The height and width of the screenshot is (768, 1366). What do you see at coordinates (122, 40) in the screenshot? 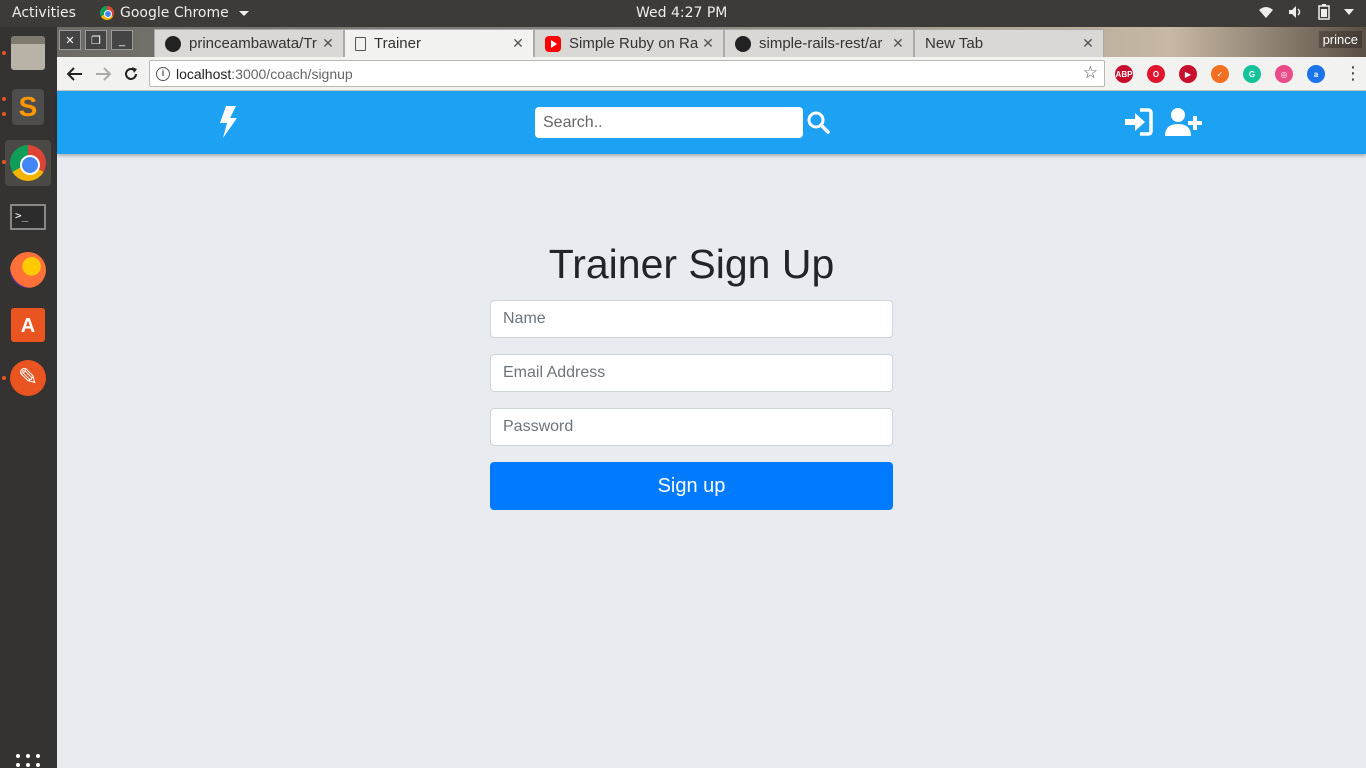
I see `minimize-window-icon: _` at bounding box center [122, 40].